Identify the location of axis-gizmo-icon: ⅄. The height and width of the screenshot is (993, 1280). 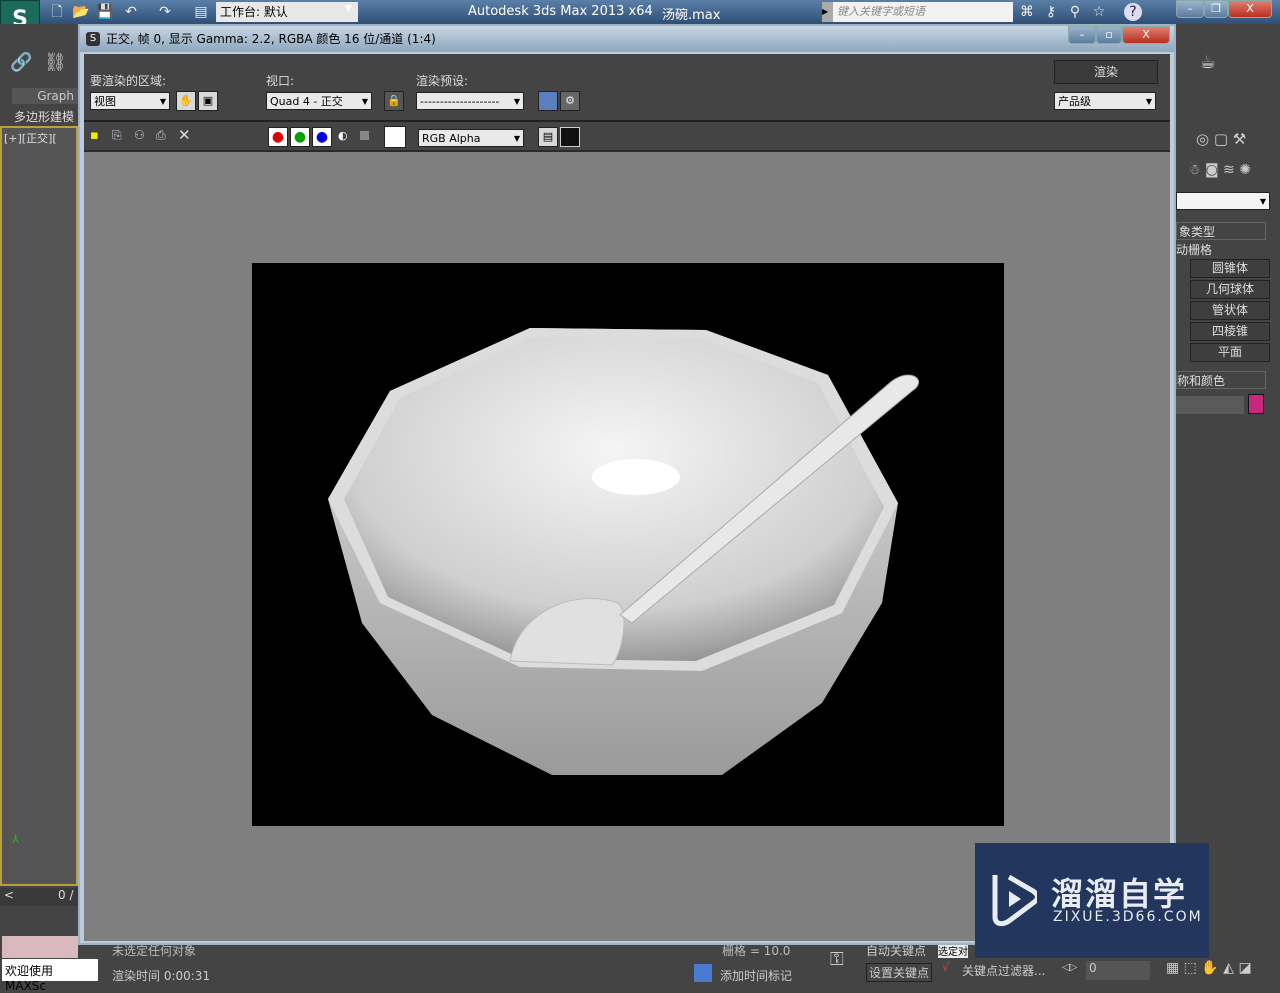
(16, 839).